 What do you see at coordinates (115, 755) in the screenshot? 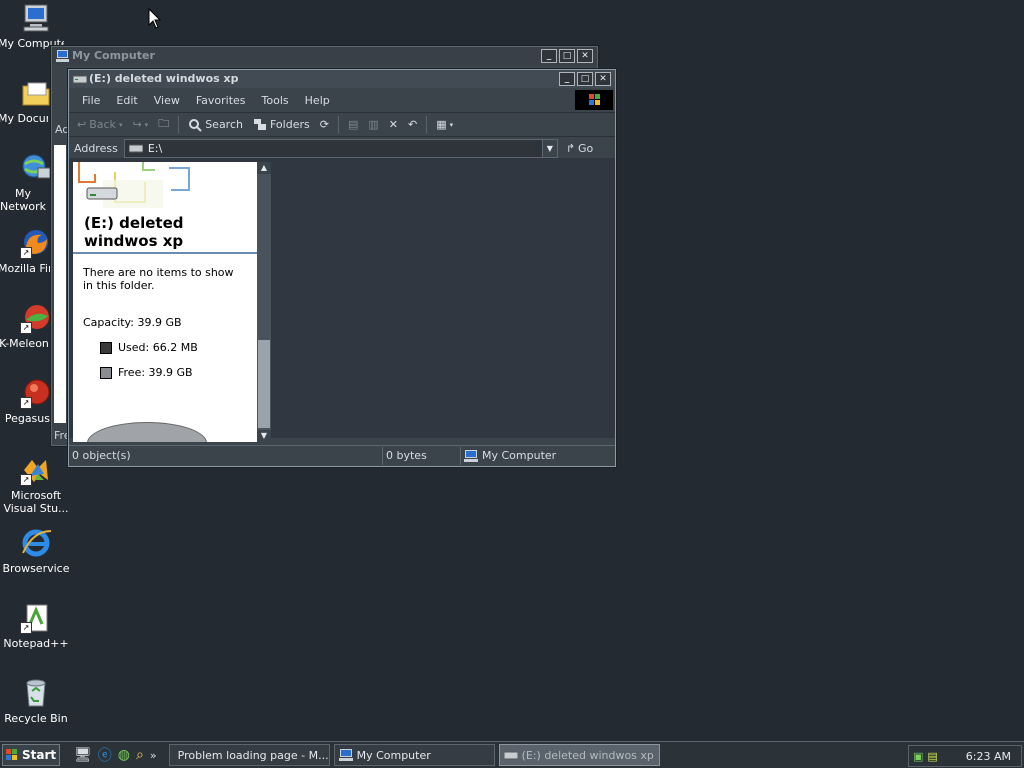
I see `quick-launch: 🖥 ⓔ ◍ ⌕ »` at bounding box center [115, 755].